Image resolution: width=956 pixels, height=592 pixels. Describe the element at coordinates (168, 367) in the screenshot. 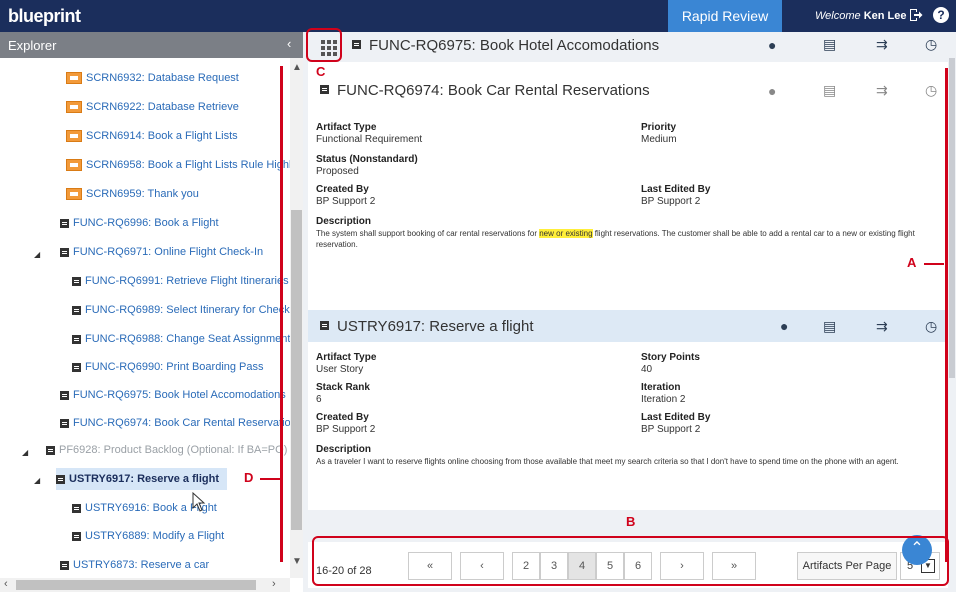

I see `tree-item: FUNC-RQ6990: Print Boarding Pass` at that location.